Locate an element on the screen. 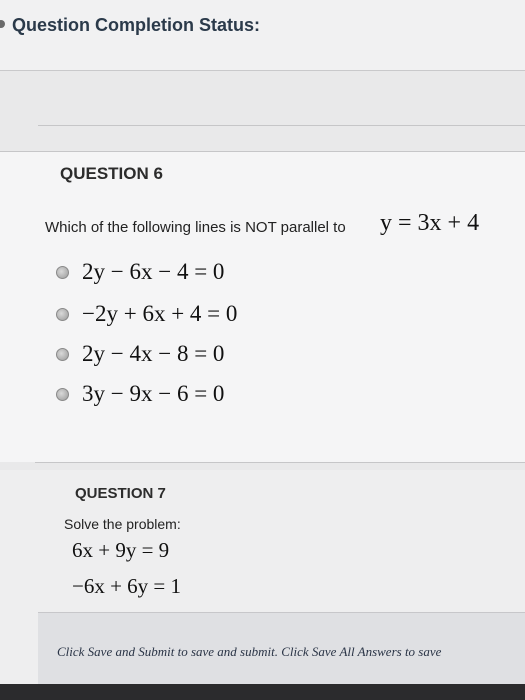 Image resolution: width=525 pixels, height=700 pixels. option-label: 2y − 6x − 4 = 0 is located at coordinates (153, 271).